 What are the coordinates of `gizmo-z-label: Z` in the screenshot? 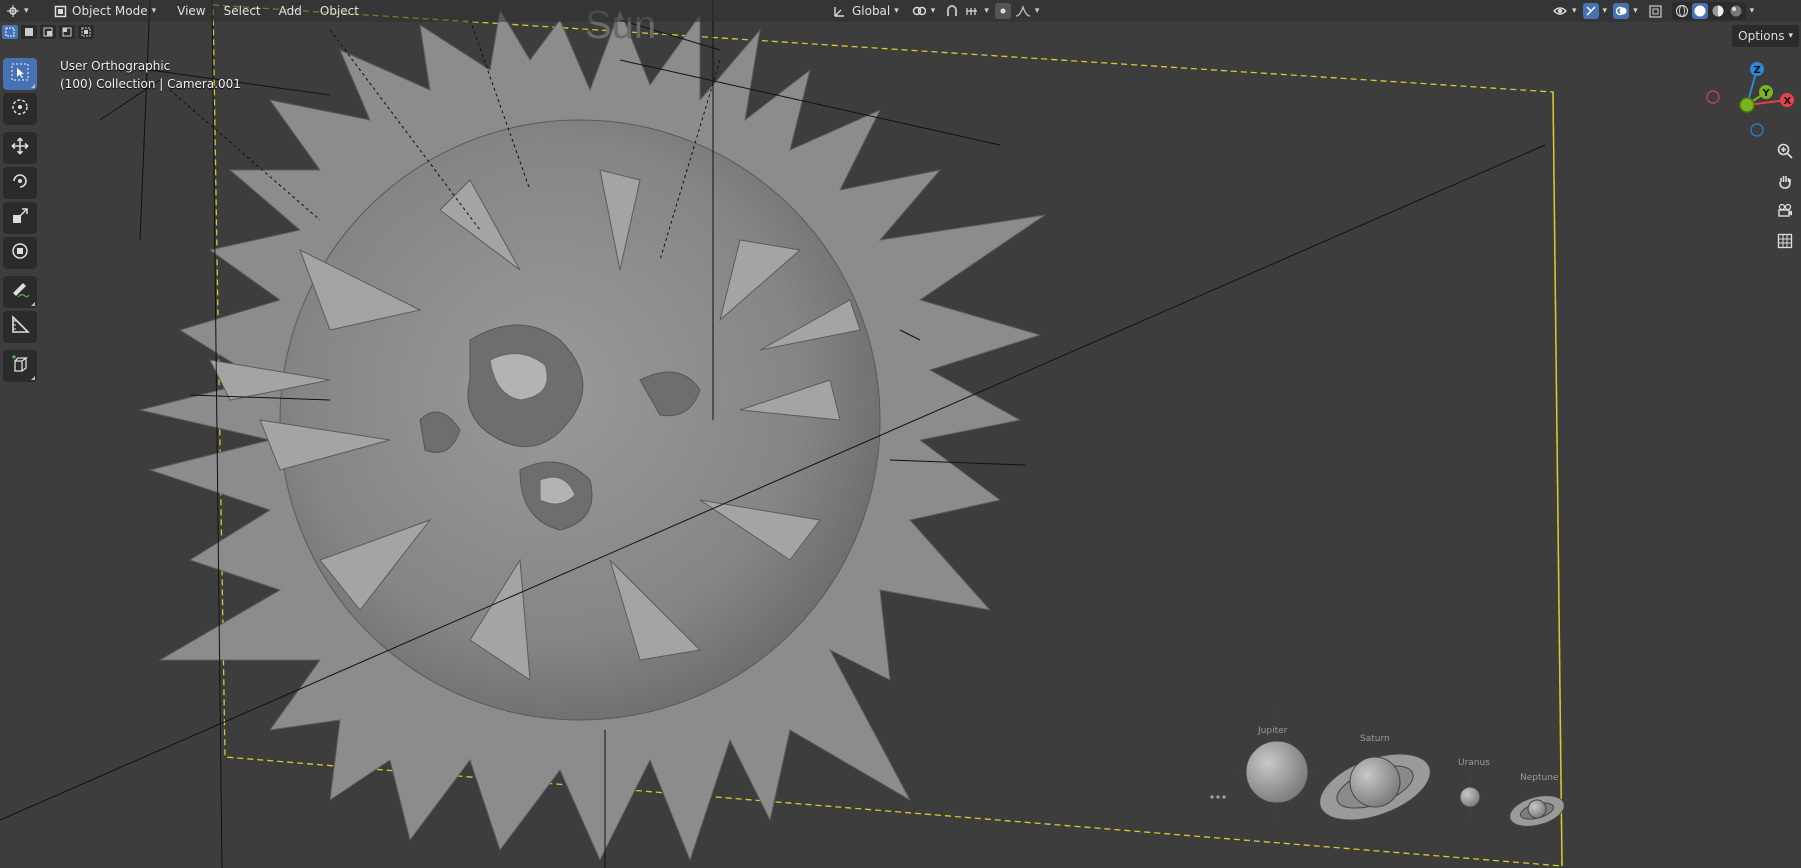 It's located at (1757, 70).